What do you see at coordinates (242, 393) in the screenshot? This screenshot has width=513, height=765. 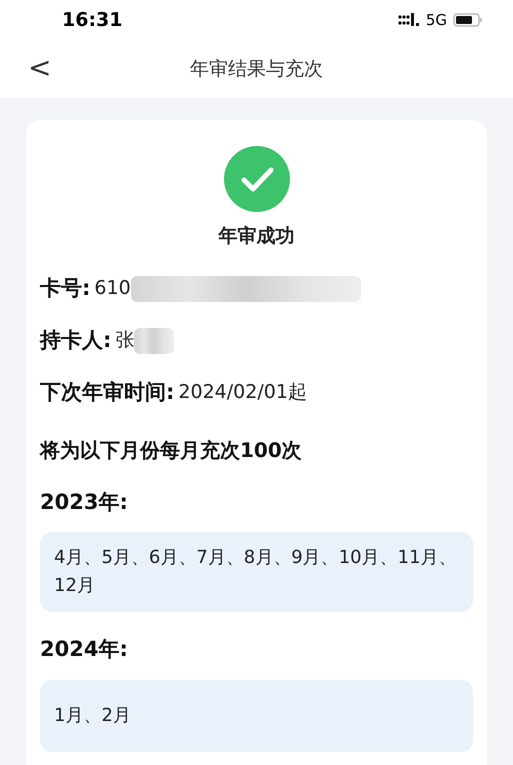 I see `field-value: 2024/02/01起` at bounding box center [242, 393].